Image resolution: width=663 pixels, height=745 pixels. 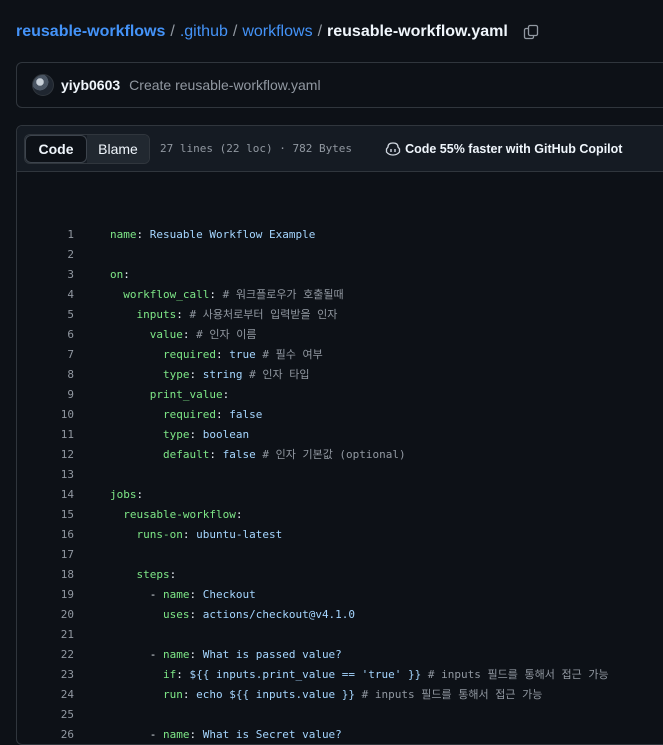 I want to click on code-key: uses, so click(x=176, y=614).